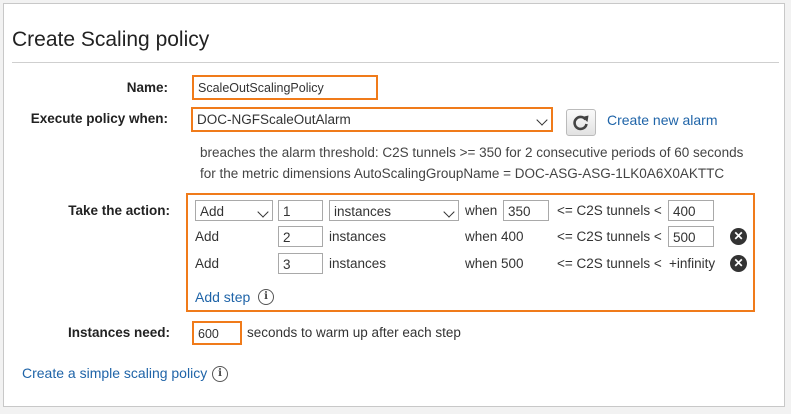 The image size is (791, 414). What do you see at coordinates (147, 87) in the screenshot?
I see `name-label: Name:` at bounding box center [147, 87].